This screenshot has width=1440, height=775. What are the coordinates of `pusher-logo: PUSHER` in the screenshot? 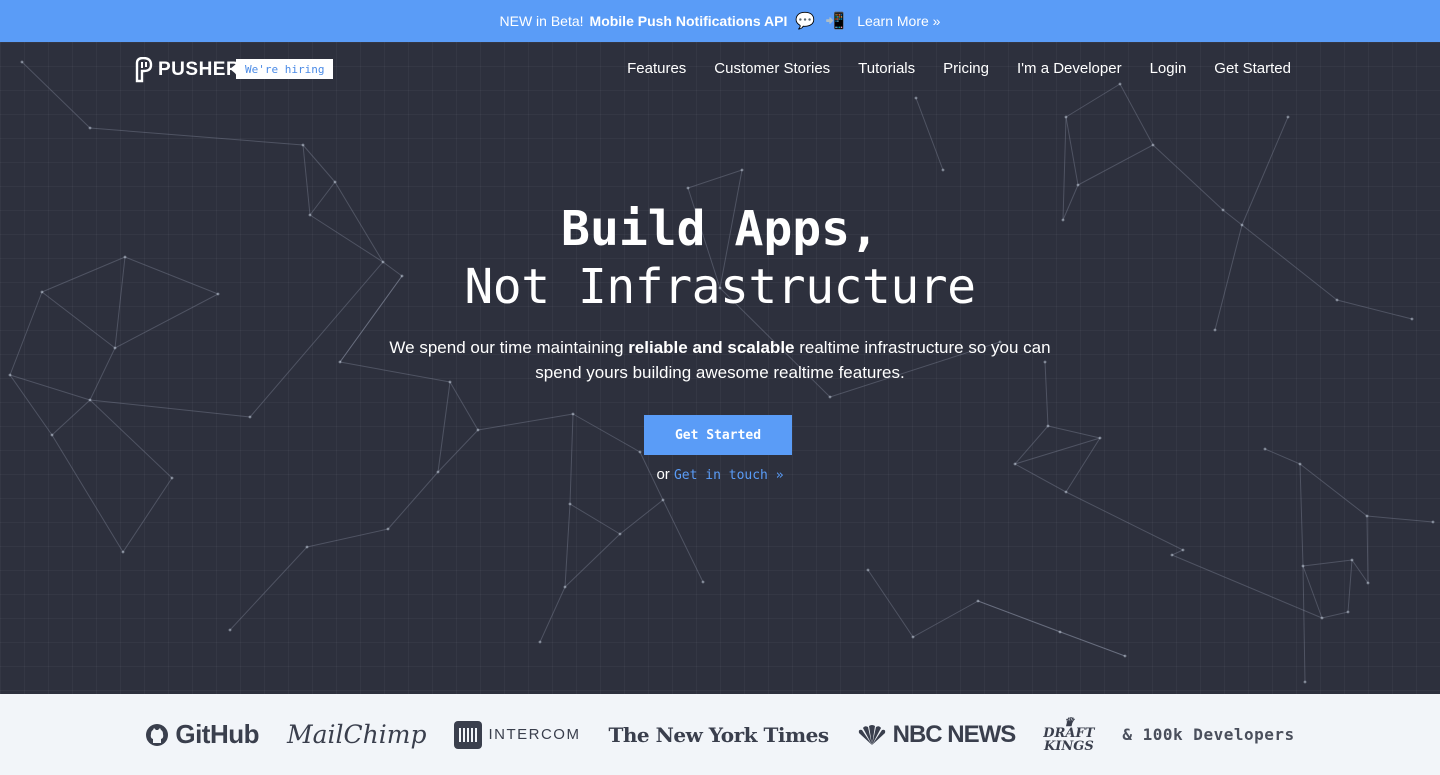 It's located at (187, 70).